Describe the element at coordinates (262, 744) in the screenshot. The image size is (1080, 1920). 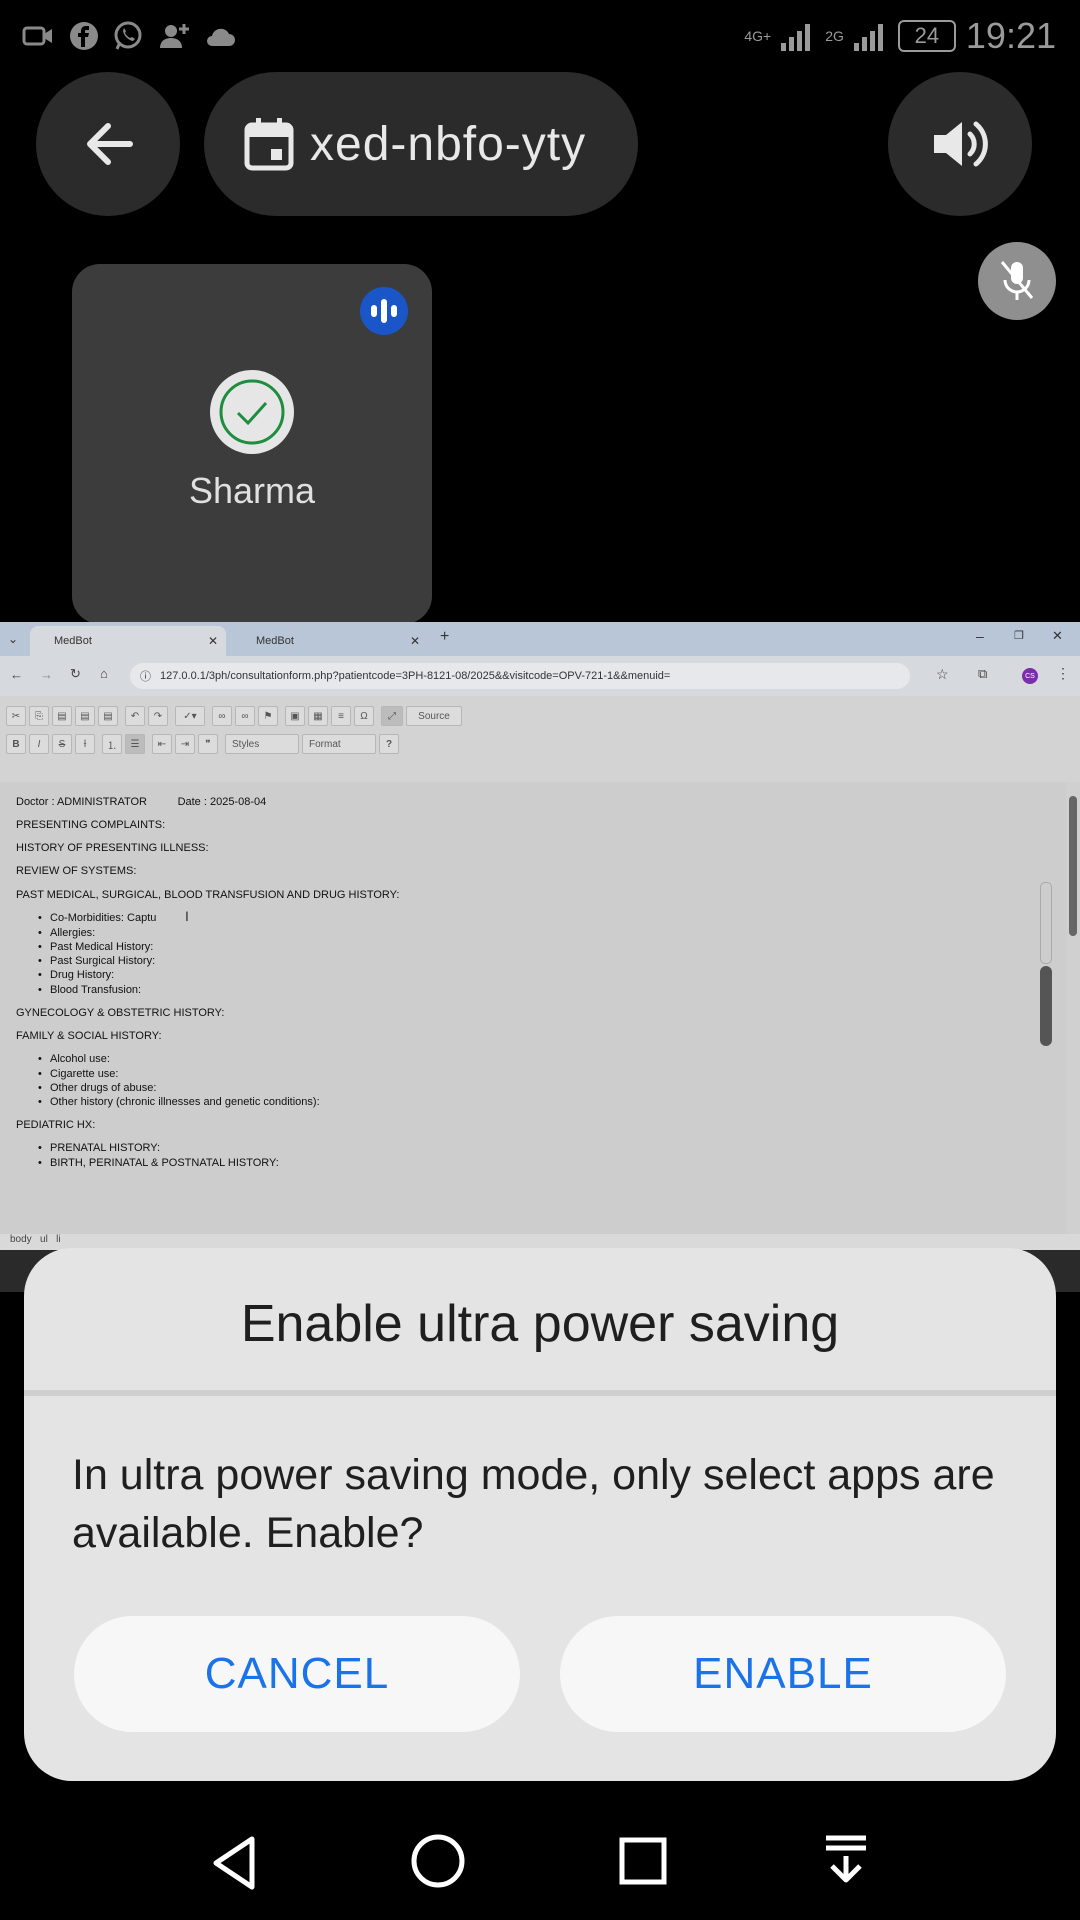
I see `styles-dropdown: Styles` at that location.